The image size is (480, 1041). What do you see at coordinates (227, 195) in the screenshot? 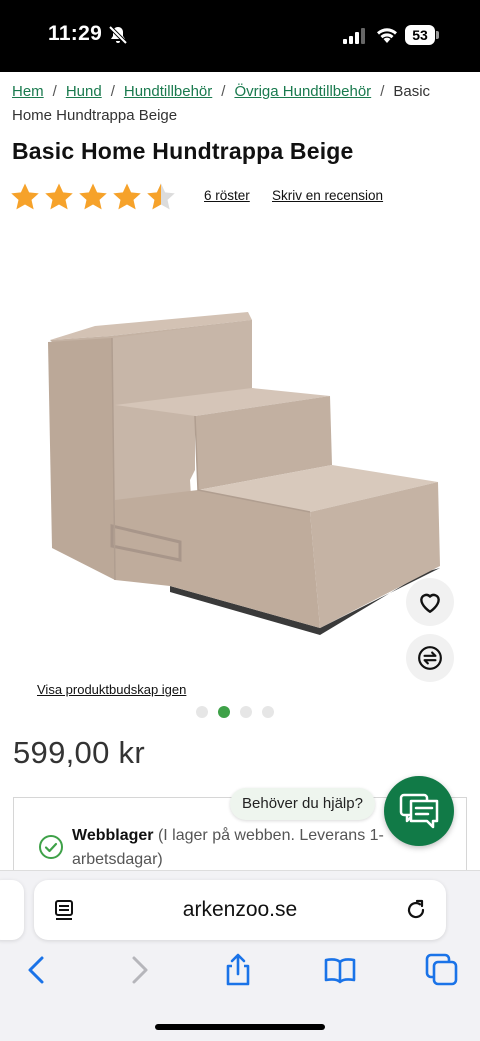
I see `votes-link: 6 röster` at bounding box center [227, 195].